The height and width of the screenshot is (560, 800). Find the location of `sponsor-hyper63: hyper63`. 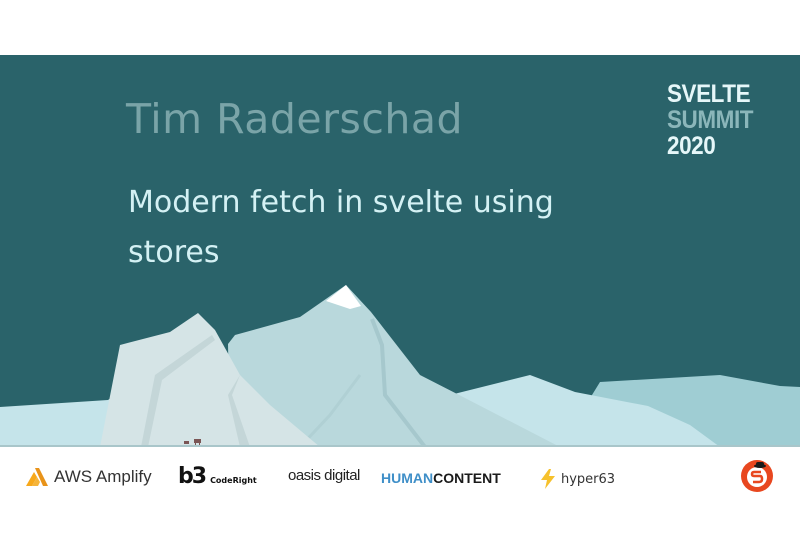

sponsor-hyper63: hyper63 is located at coordinates (578, 479).